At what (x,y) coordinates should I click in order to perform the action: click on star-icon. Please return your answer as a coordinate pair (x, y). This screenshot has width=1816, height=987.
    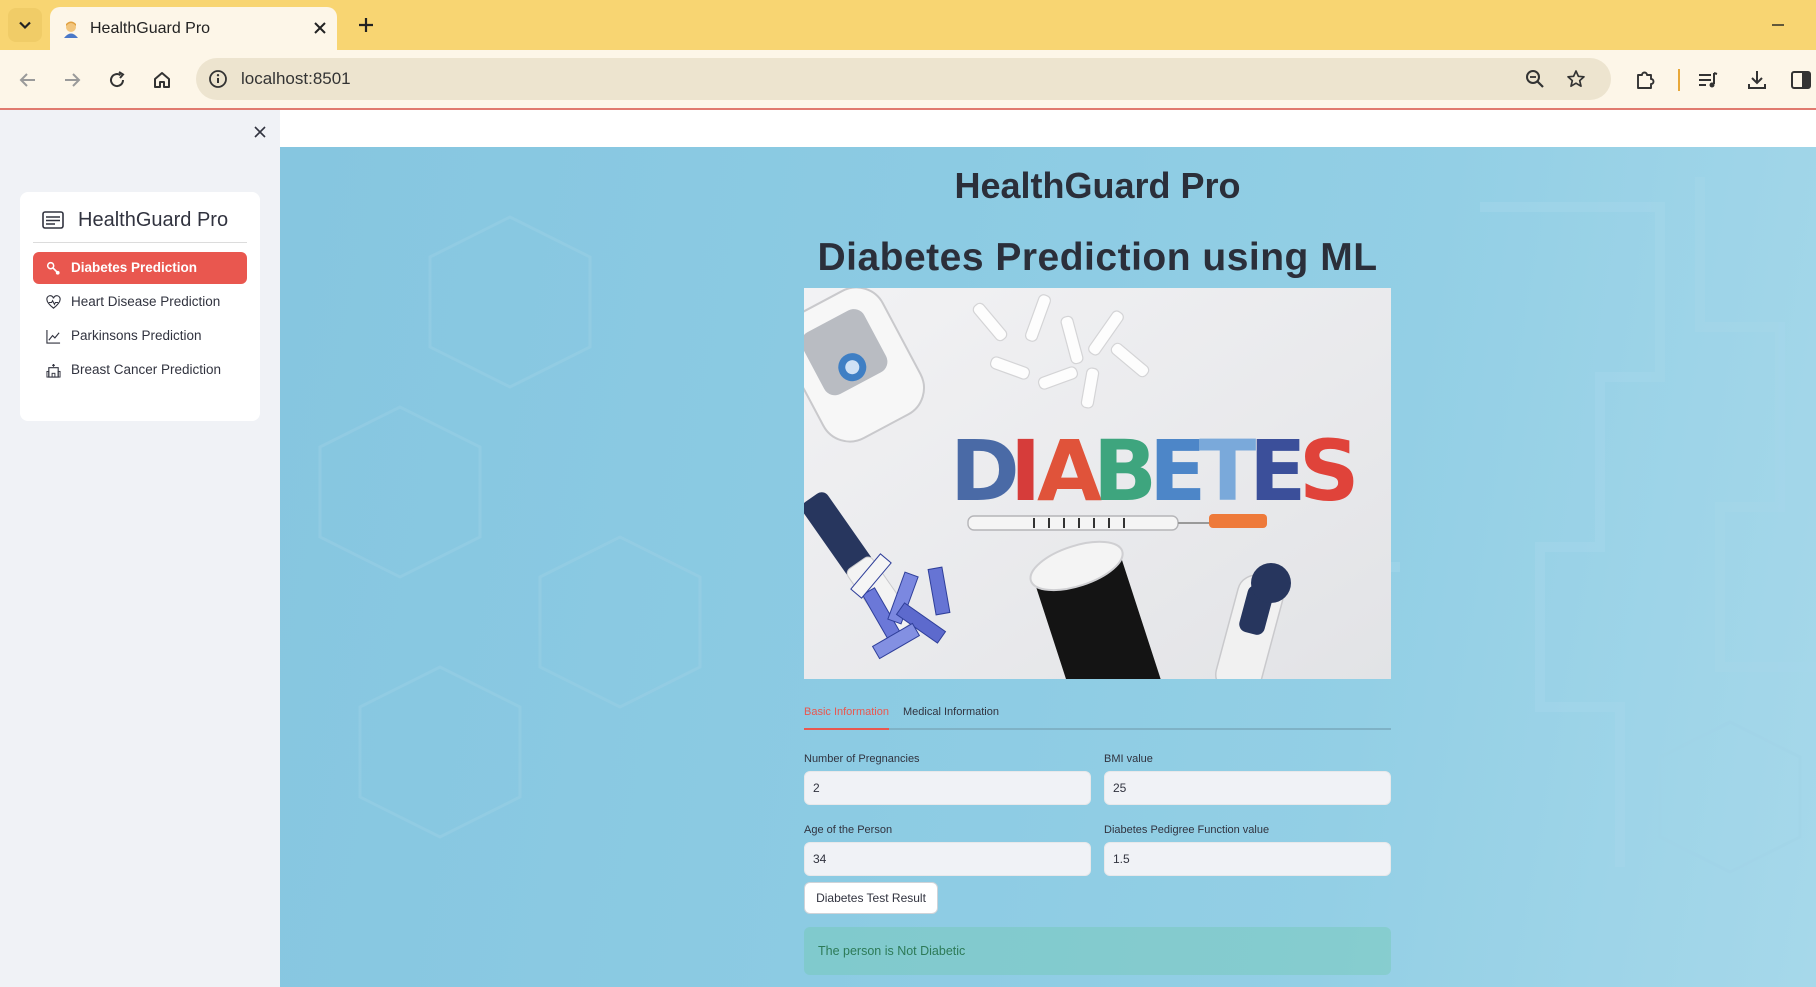
    Looking at the image, I should click on (1576, 79).